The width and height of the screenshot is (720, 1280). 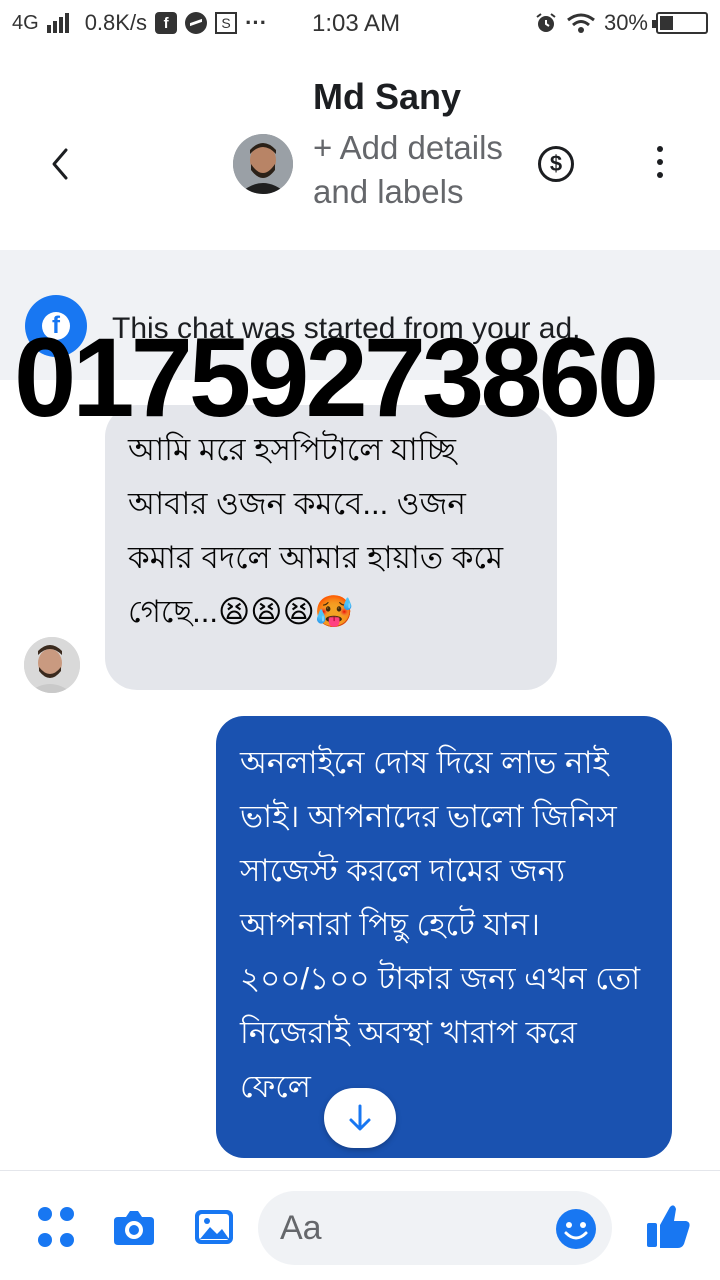 I want to click on more-actions-icon, so click(x=56, y=1227).